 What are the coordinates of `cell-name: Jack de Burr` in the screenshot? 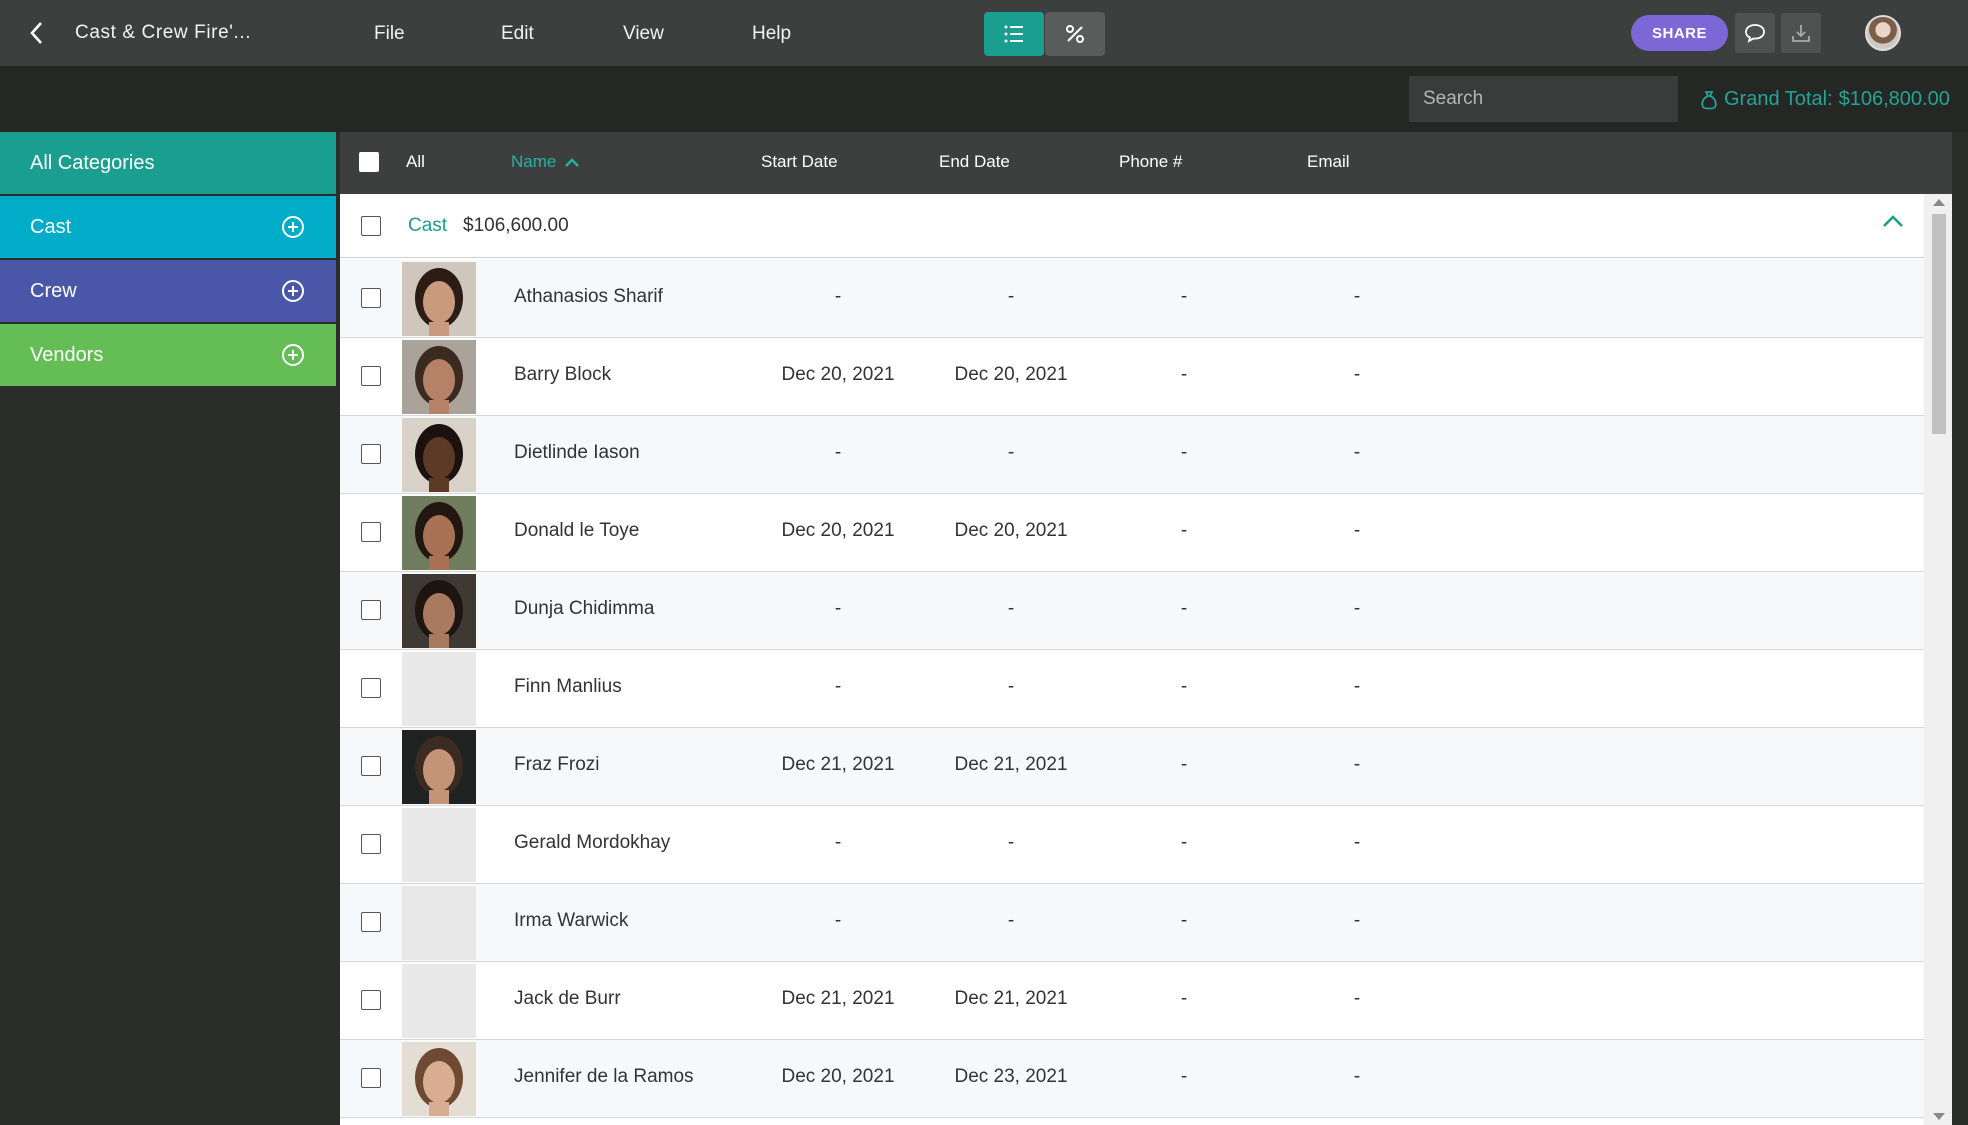 It's located at (567, 999).